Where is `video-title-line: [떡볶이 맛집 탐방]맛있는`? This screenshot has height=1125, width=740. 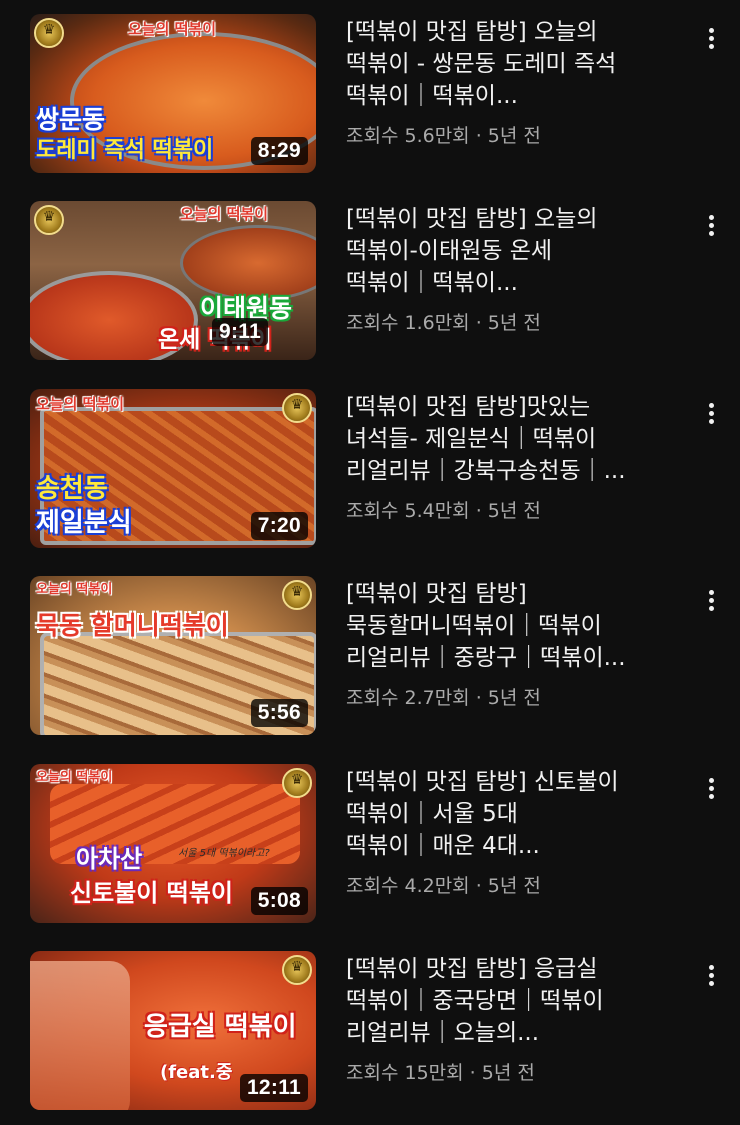
video-title-line: [떡볶이 맛집 탐방]맛있는 is located at coordinates (468, 407).